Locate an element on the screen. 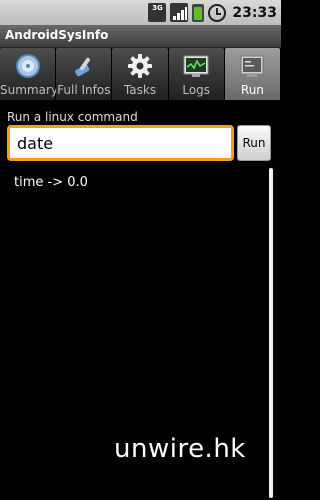  command-label: Run a linux command is located at coordinates (72, 117).